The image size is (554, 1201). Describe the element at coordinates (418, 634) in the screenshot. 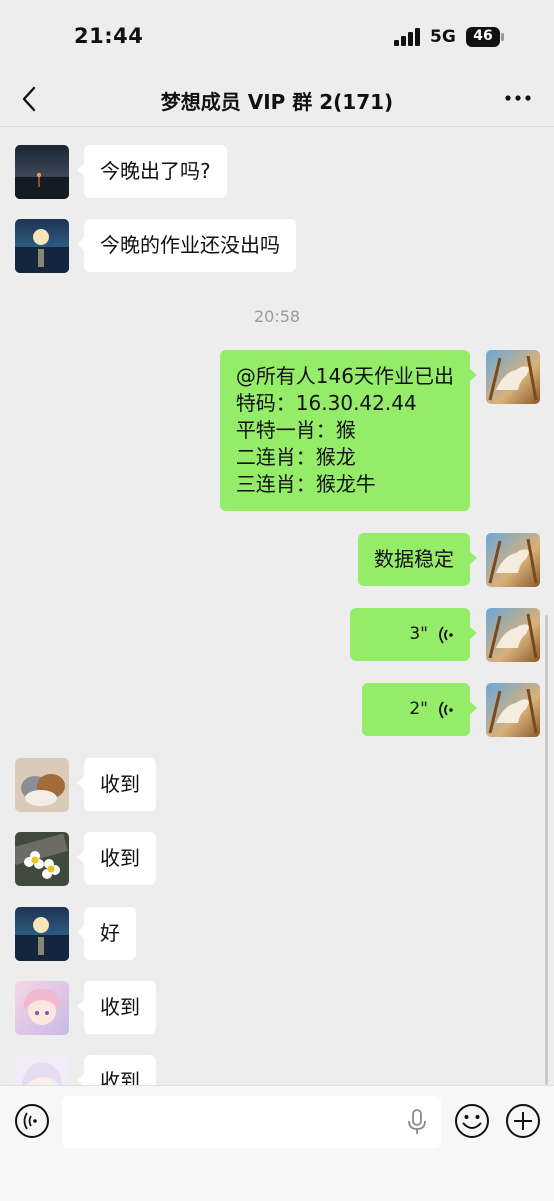

I see `voice-duration: 3"` at that location.